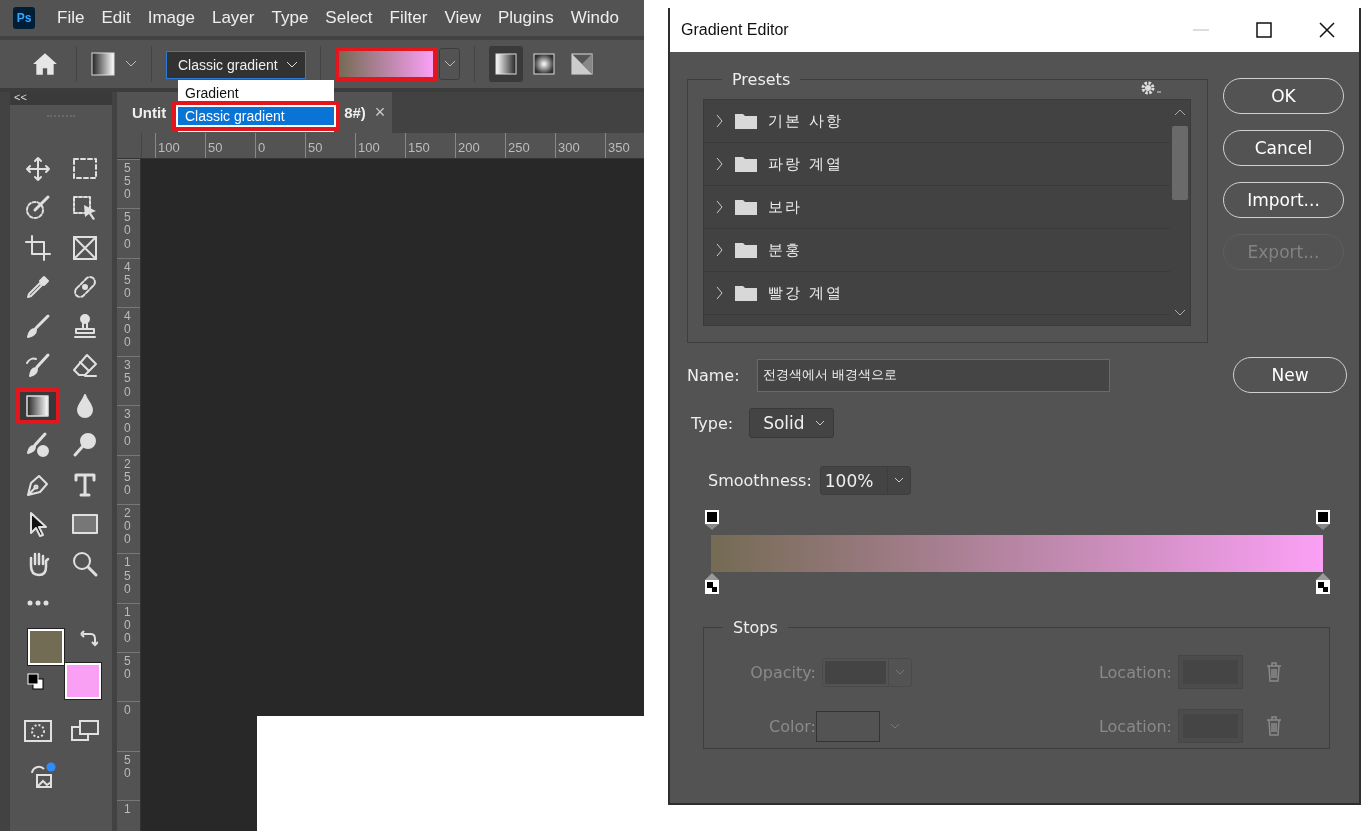 This screenshot has width=1369, height=831. Describe the element at coordinates (84, 730) in the screenshot. I see `screen-mode-icon` at that location.